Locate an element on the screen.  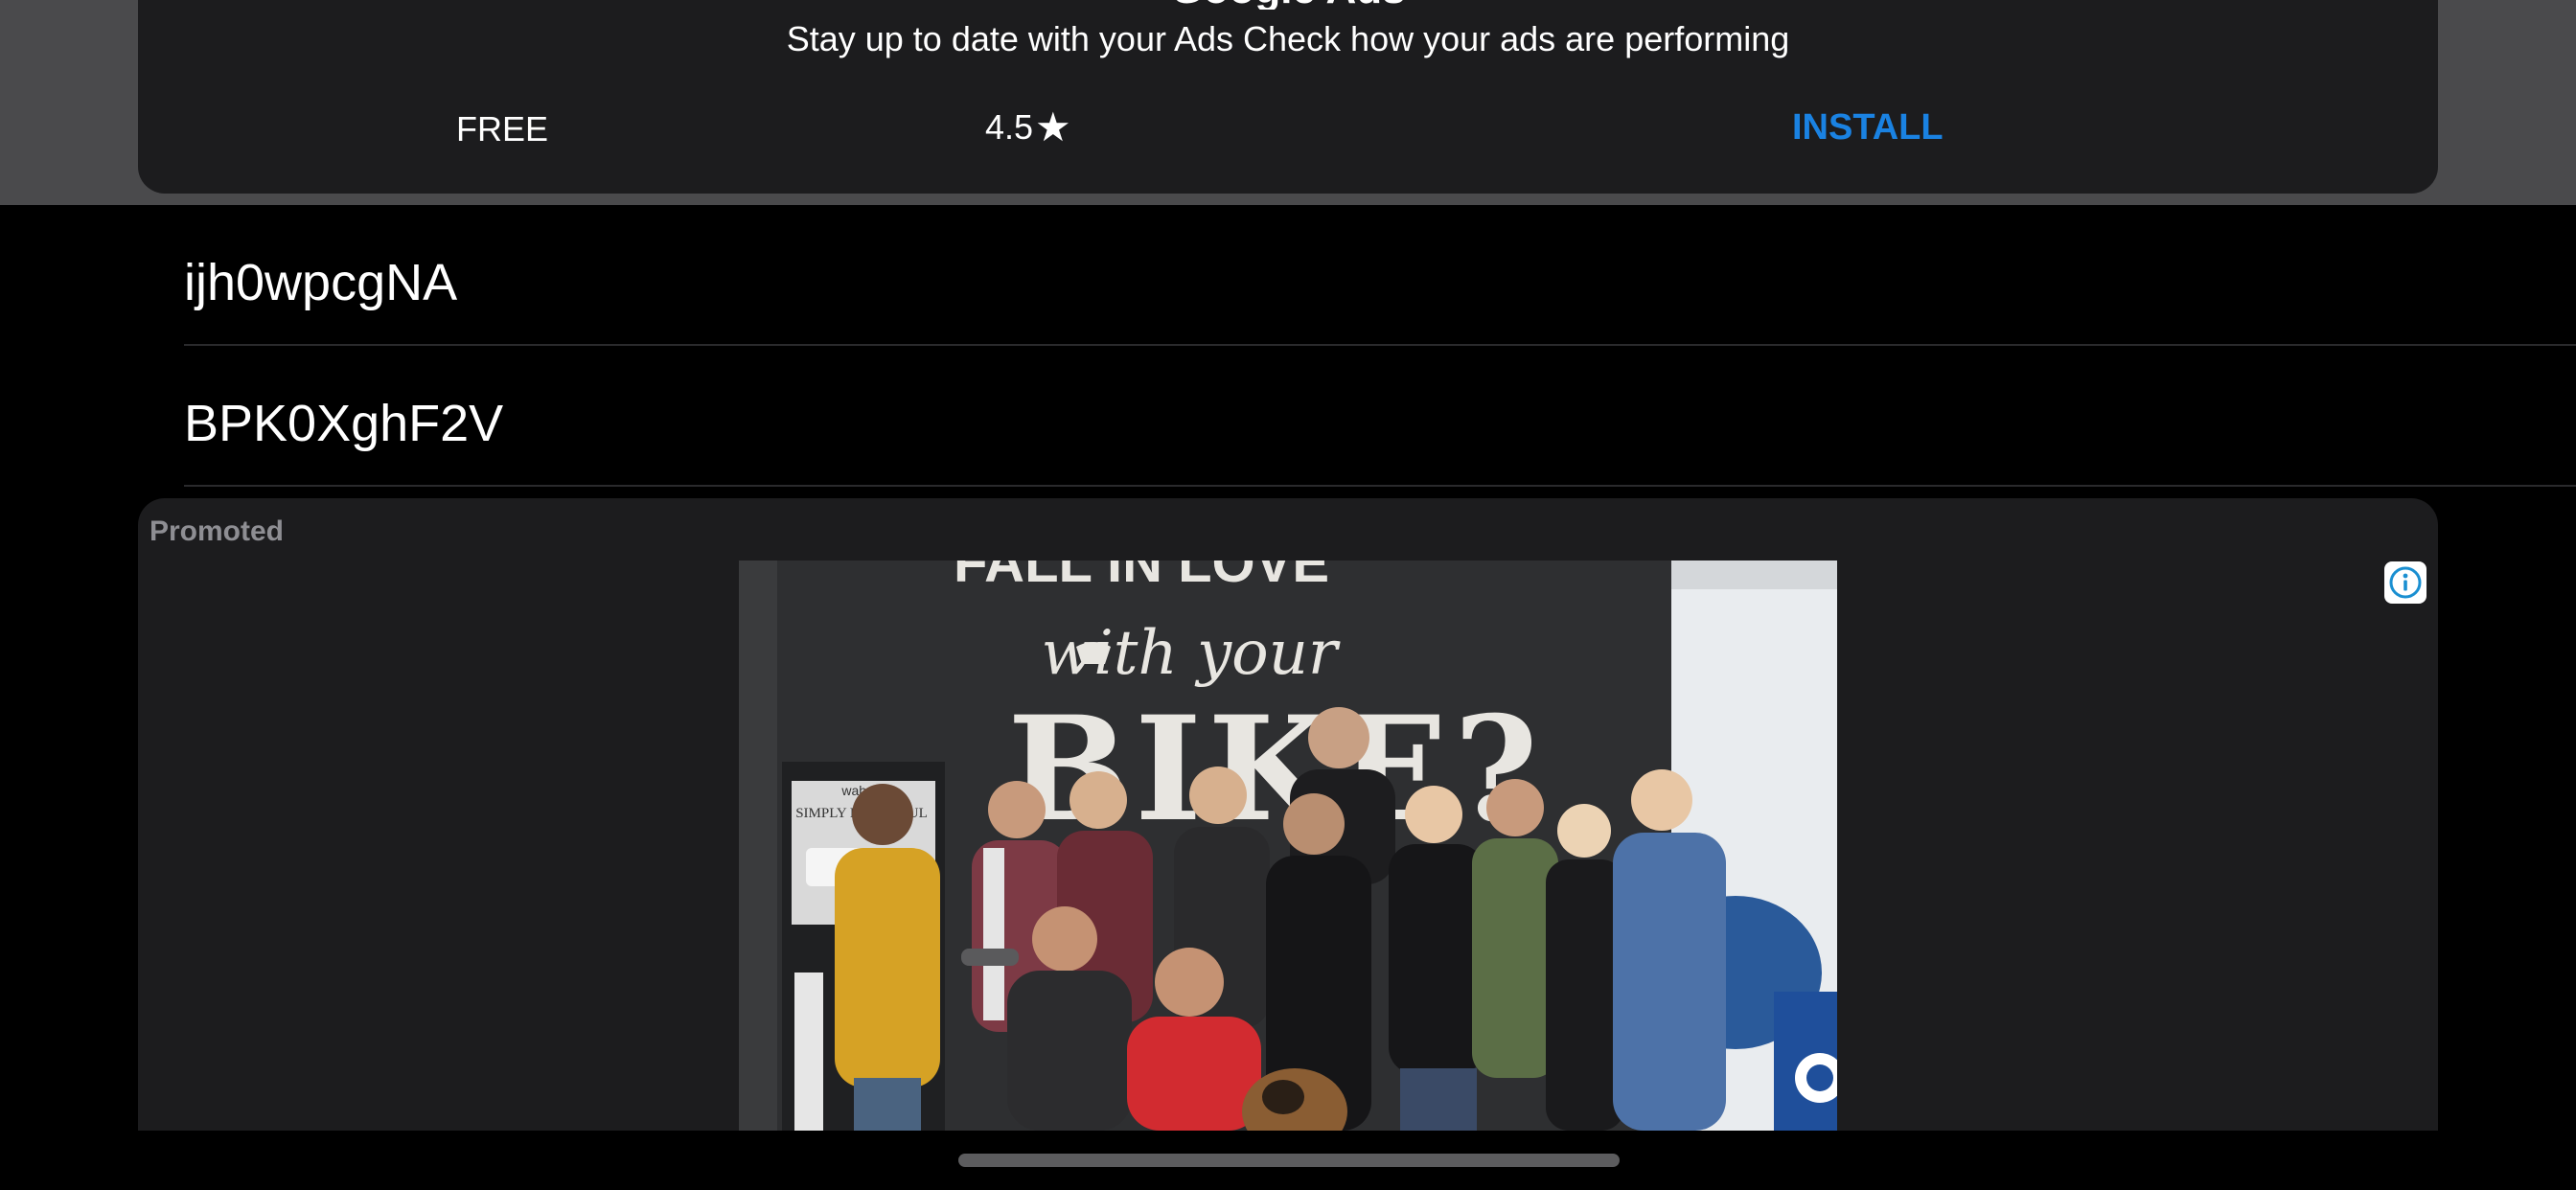
star-icon: ★ is located at coordinates (1053, 127).